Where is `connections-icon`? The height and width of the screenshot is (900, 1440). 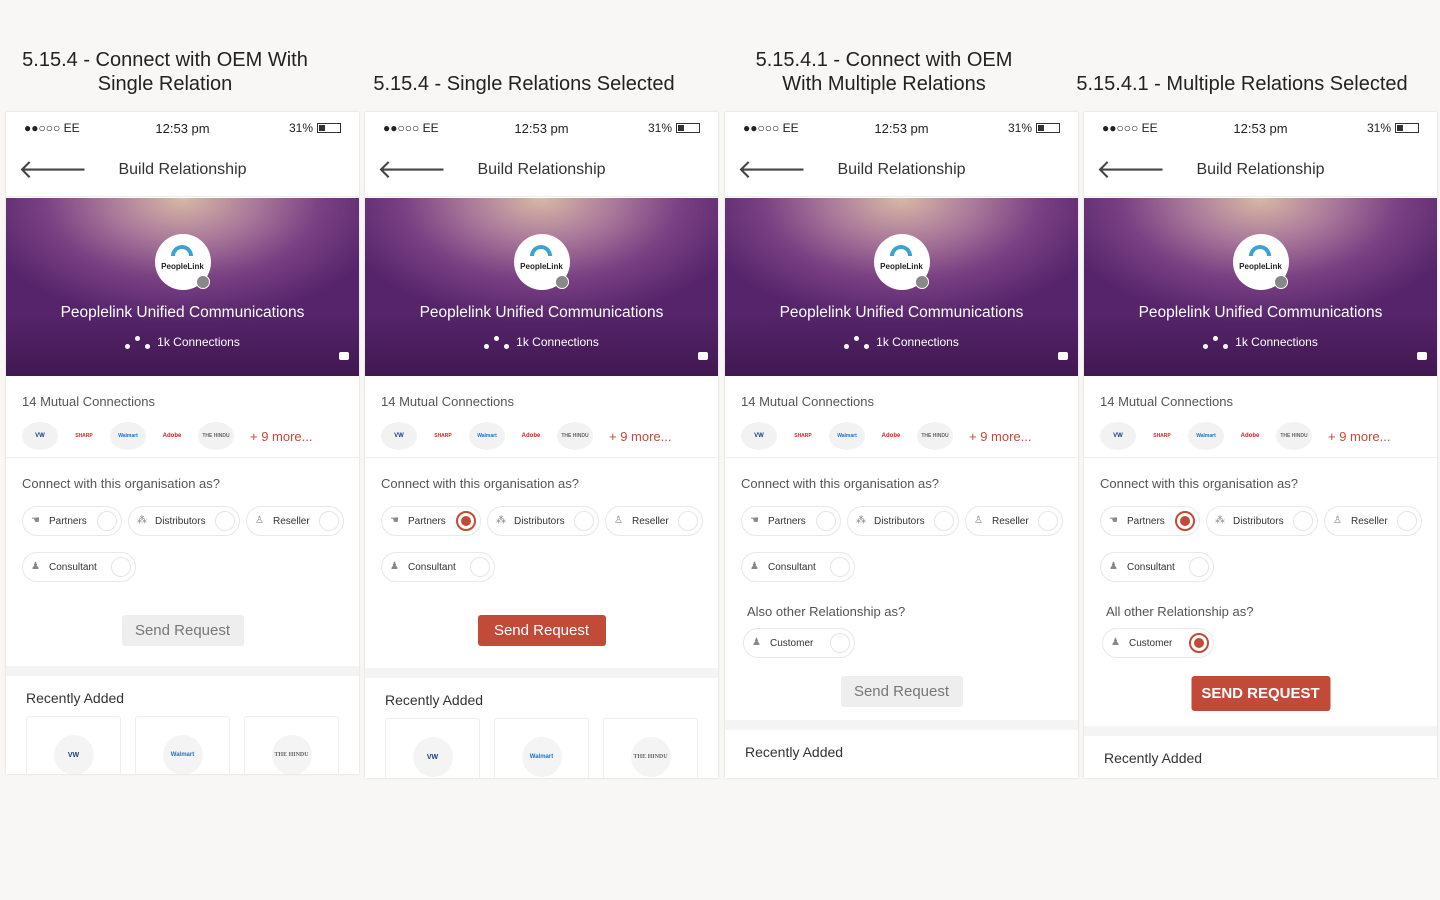
connections-icon is located at coordinates (138, 342).